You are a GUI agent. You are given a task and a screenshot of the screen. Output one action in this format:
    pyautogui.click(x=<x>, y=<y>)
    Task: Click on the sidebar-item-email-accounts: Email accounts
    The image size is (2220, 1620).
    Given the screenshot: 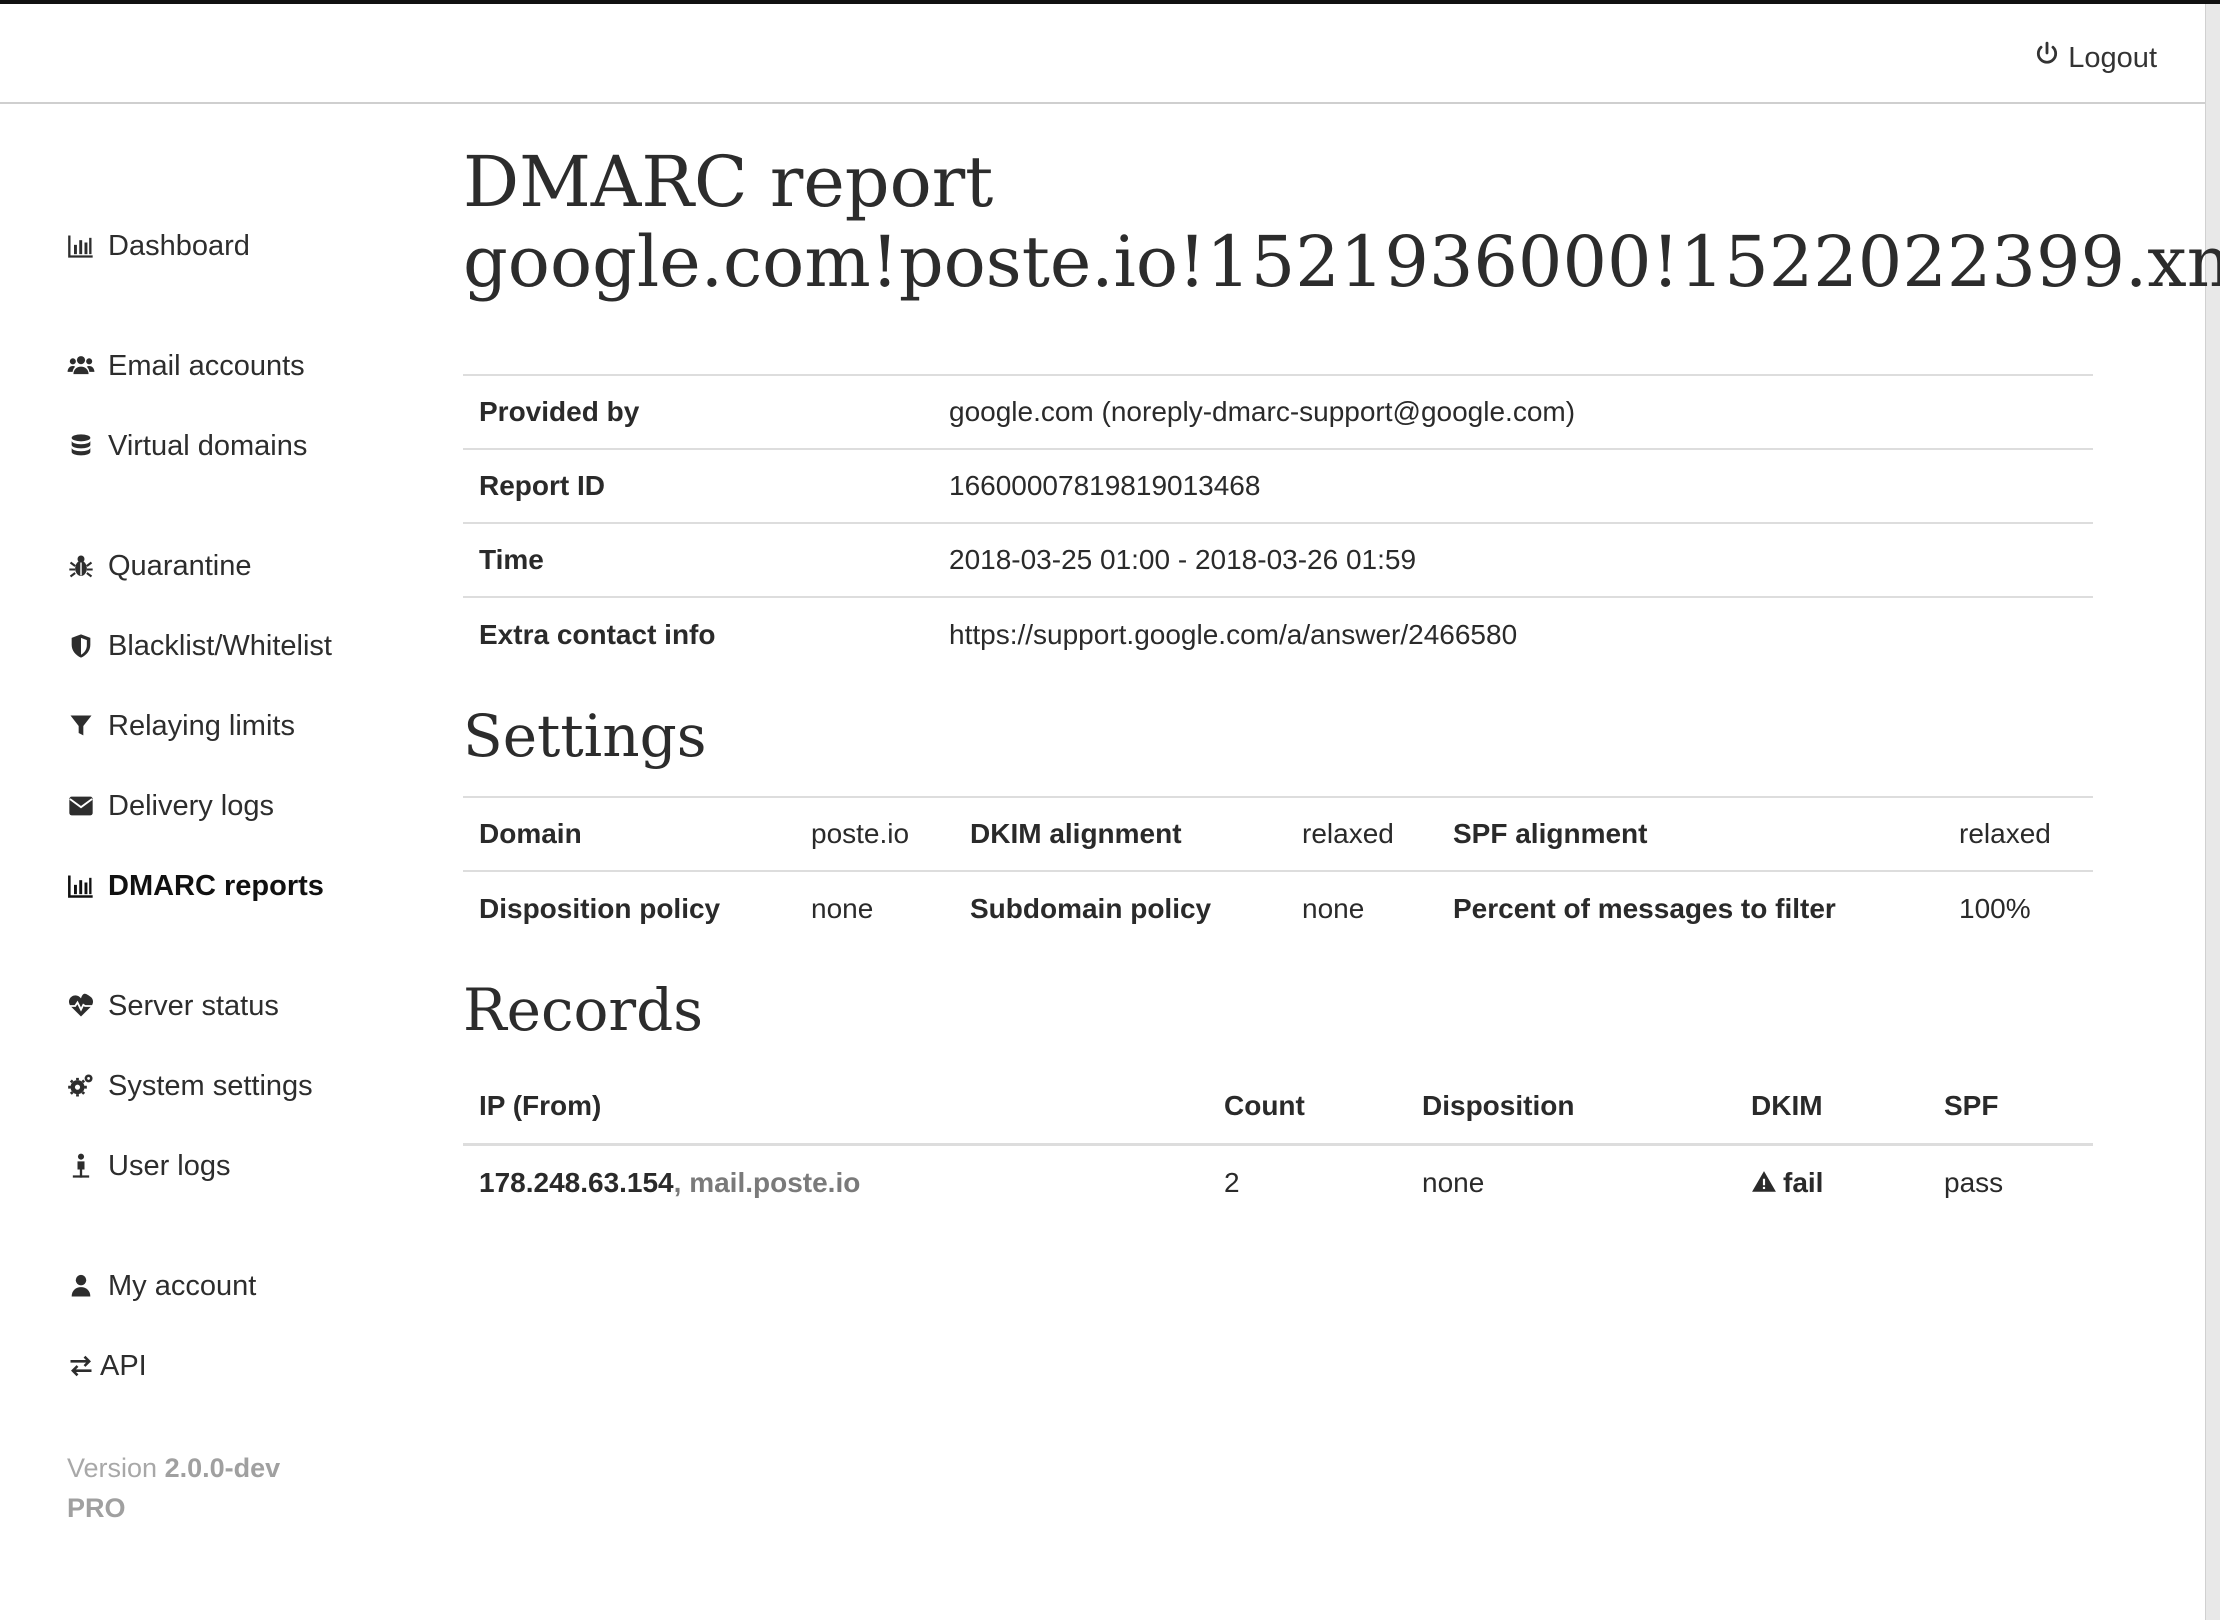 What is the action you would take?
    pyautogui.click(x=185, y=366)
    